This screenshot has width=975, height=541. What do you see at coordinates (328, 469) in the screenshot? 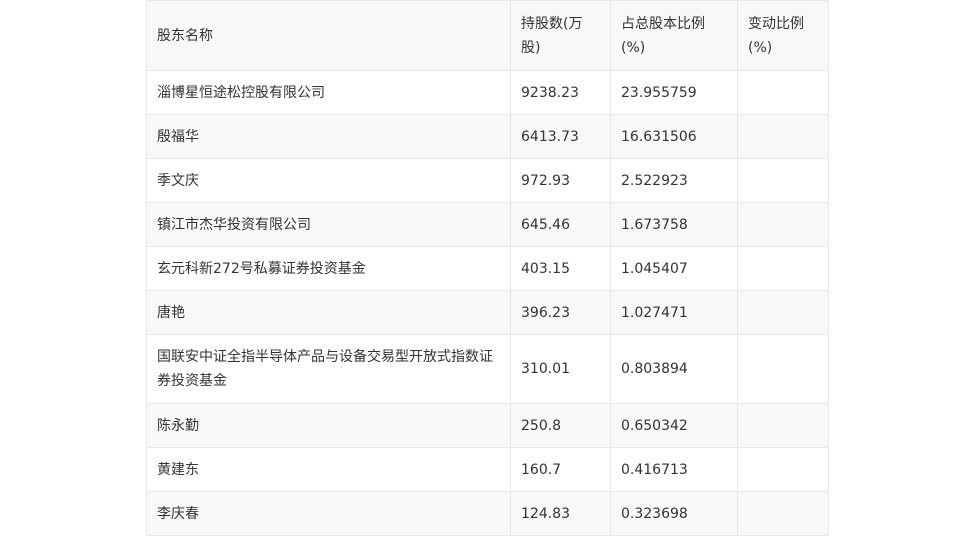
I see `cell-name: 黄建东` at bounding box center [328, 469].